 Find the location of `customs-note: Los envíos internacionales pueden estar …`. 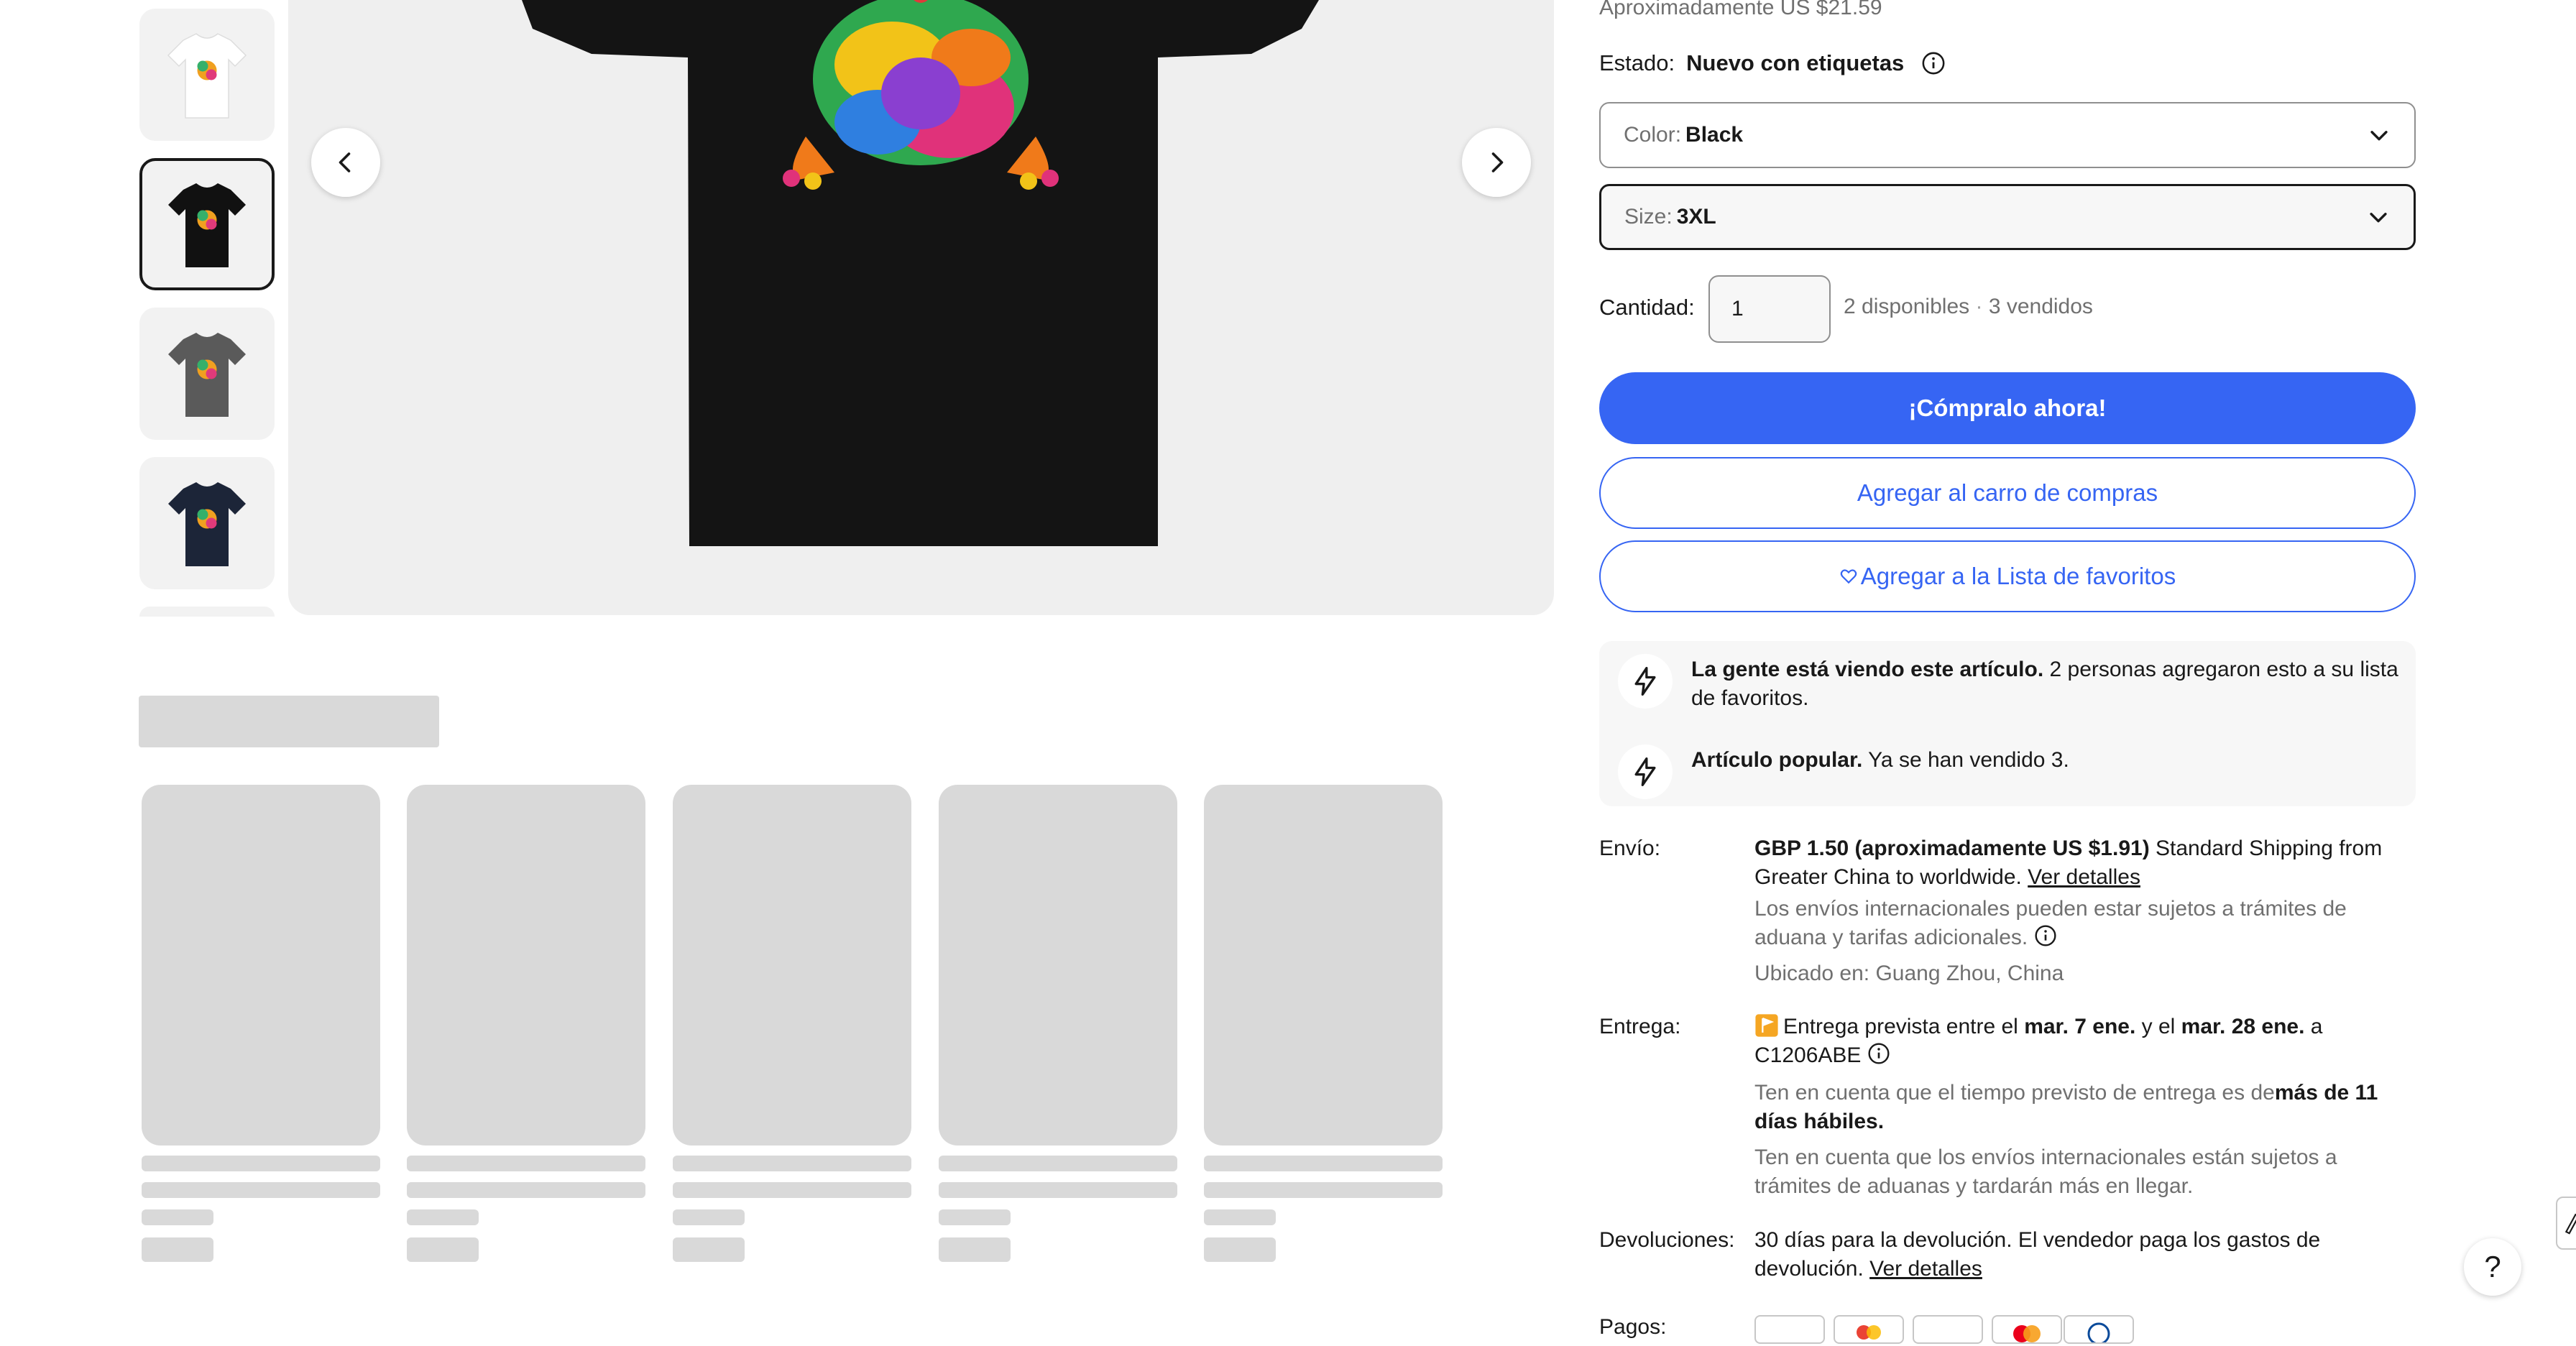

customs-note: Los envíos internacionales pueden estar … is located at coordinates (2077, 923).